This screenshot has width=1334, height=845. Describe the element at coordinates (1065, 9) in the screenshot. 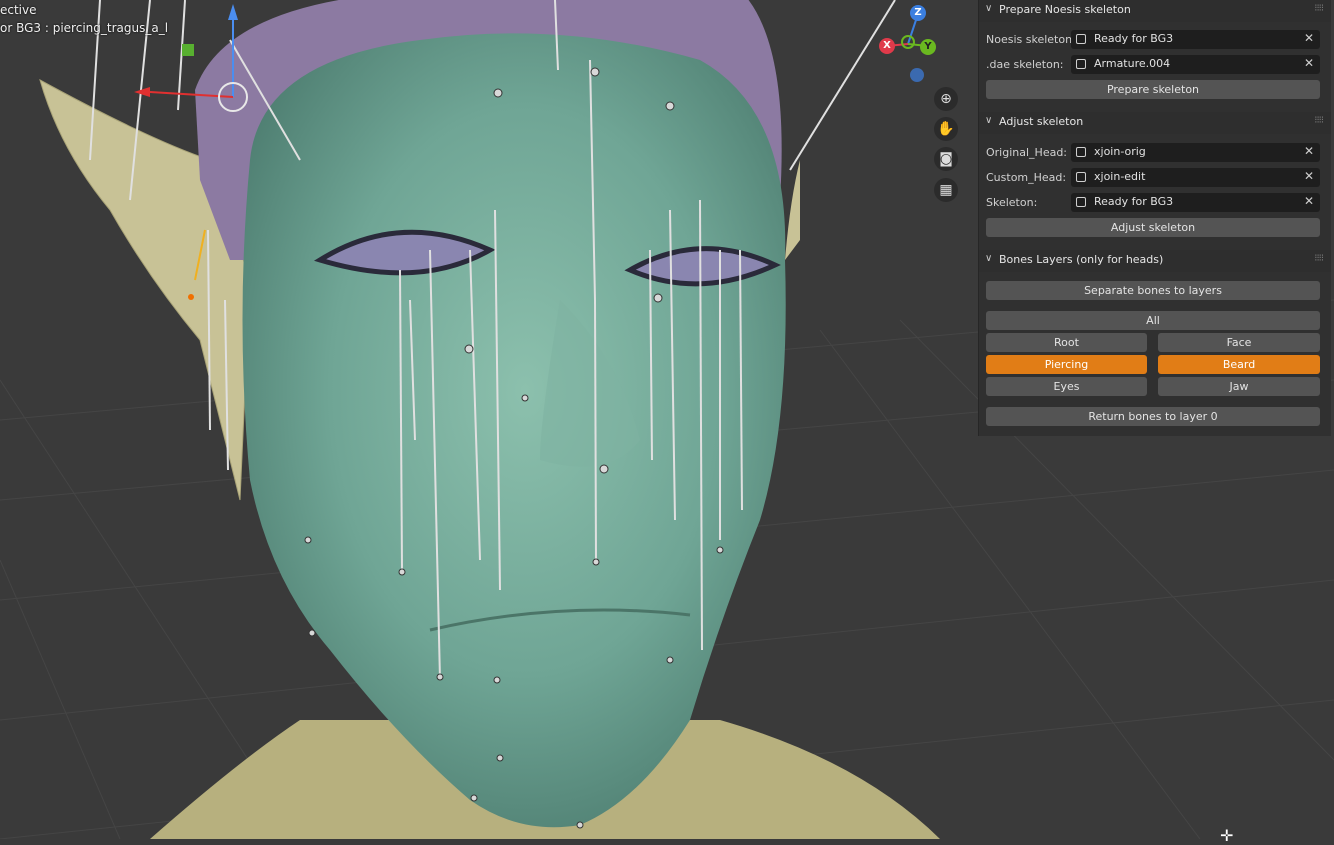

I see `section-title: Prepare Noesis skeleton` at that location.